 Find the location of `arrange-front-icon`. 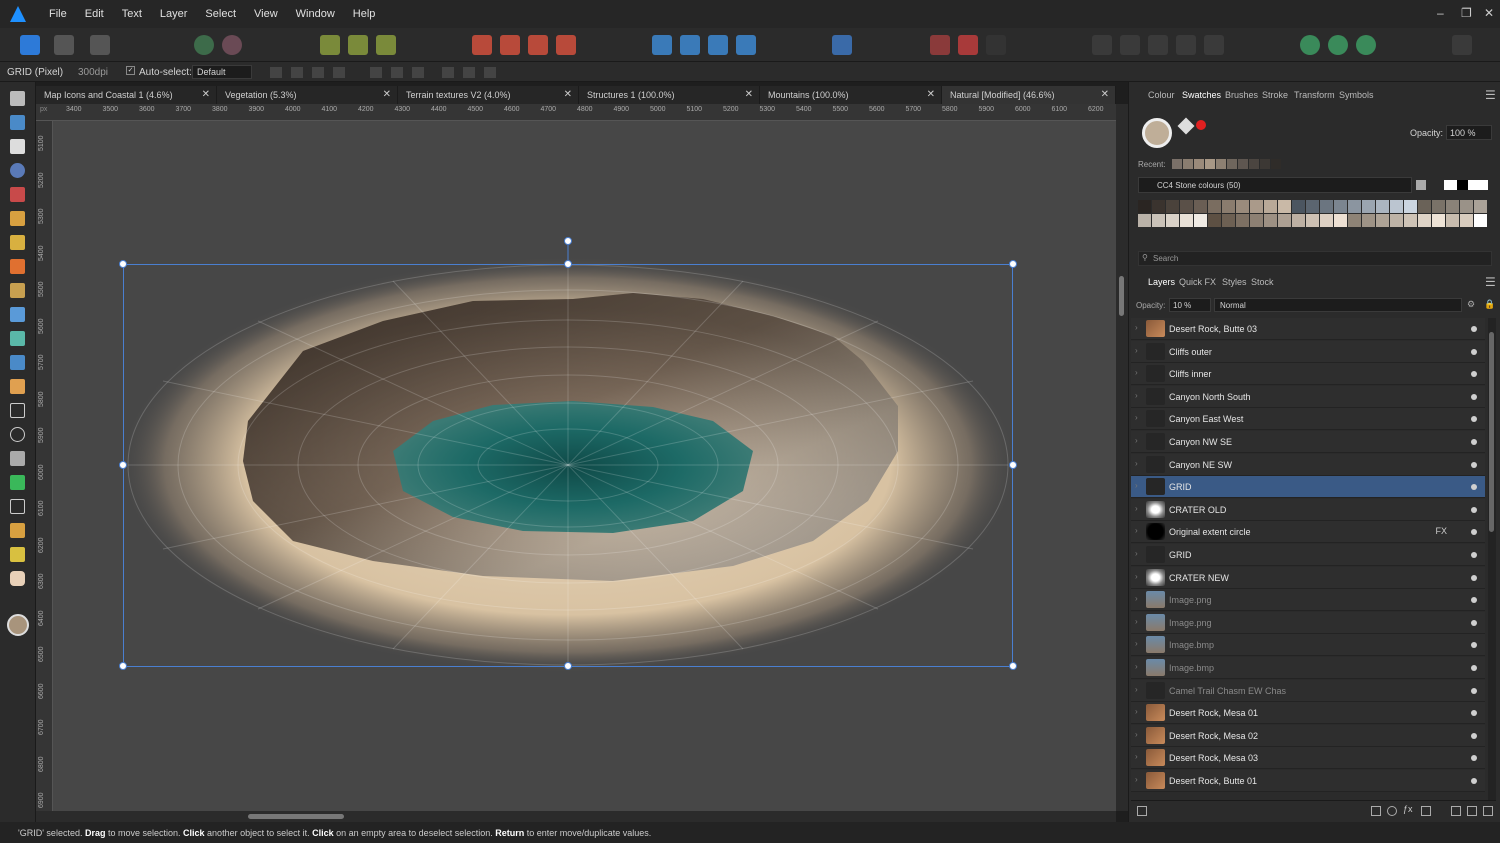

arrange-front-icon is located at coordinates (566, 45).